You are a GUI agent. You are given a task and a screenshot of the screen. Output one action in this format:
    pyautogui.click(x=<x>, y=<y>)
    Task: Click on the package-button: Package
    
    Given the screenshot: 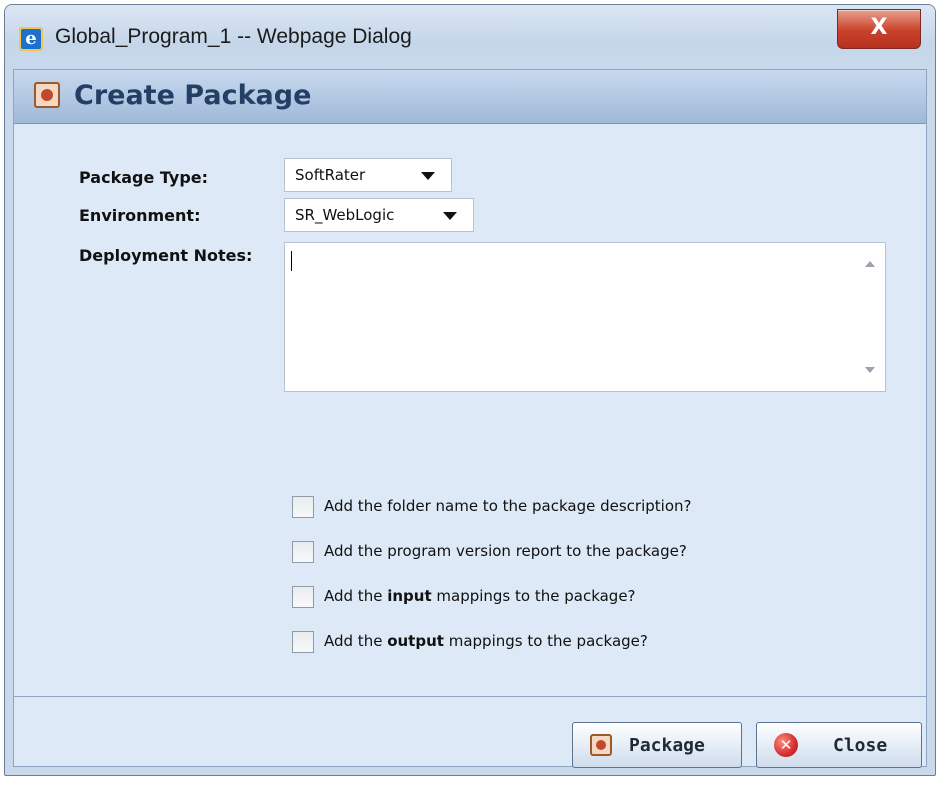 What is the action you would take?
    pyautogui.click(x=657, y=745)
    